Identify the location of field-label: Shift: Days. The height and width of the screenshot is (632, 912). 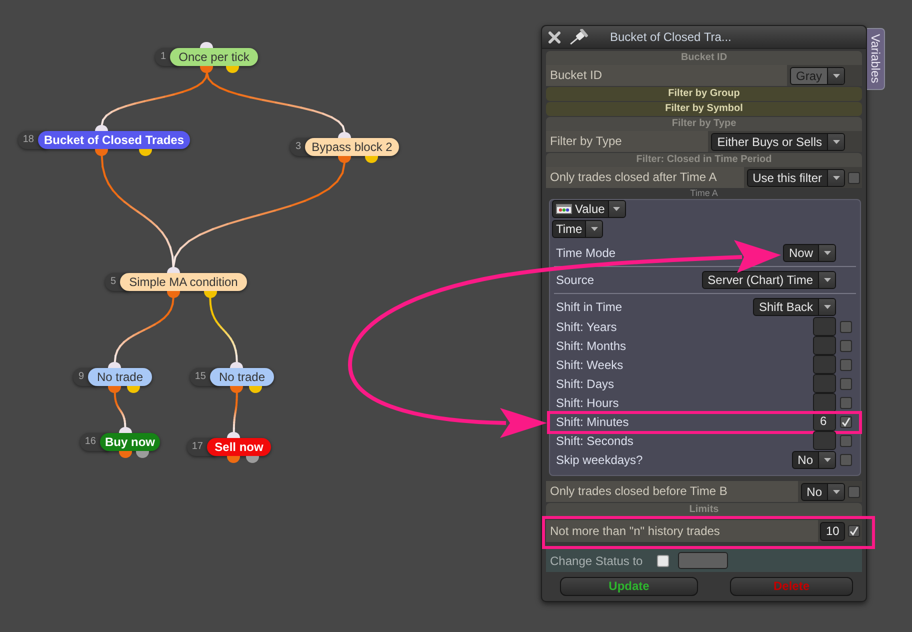
(586, 384).